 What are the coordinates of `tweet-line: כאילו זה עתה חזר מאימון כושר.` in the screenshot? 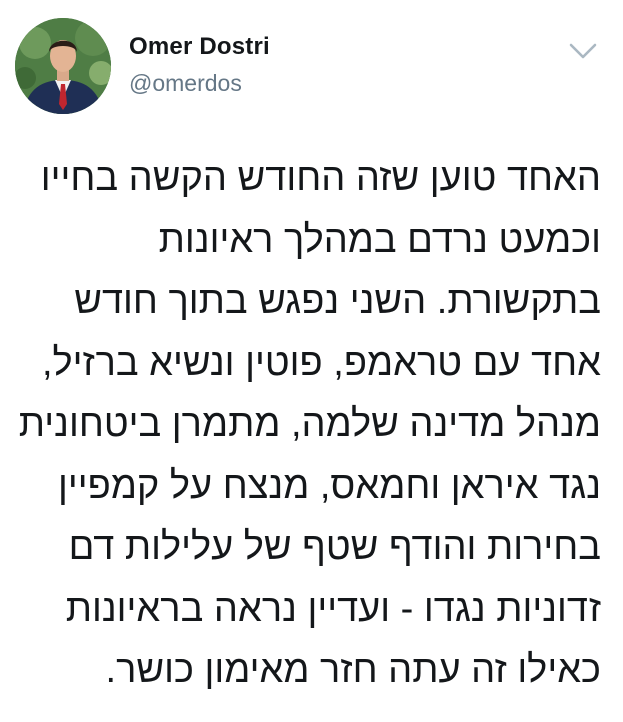 It's located at (353, 670).